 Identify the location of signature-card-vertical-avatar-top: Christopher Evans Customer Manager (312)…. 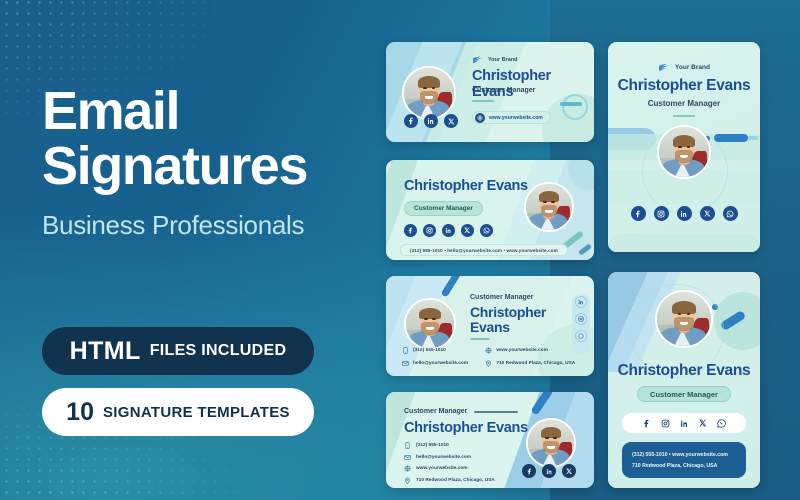
(684, 380).